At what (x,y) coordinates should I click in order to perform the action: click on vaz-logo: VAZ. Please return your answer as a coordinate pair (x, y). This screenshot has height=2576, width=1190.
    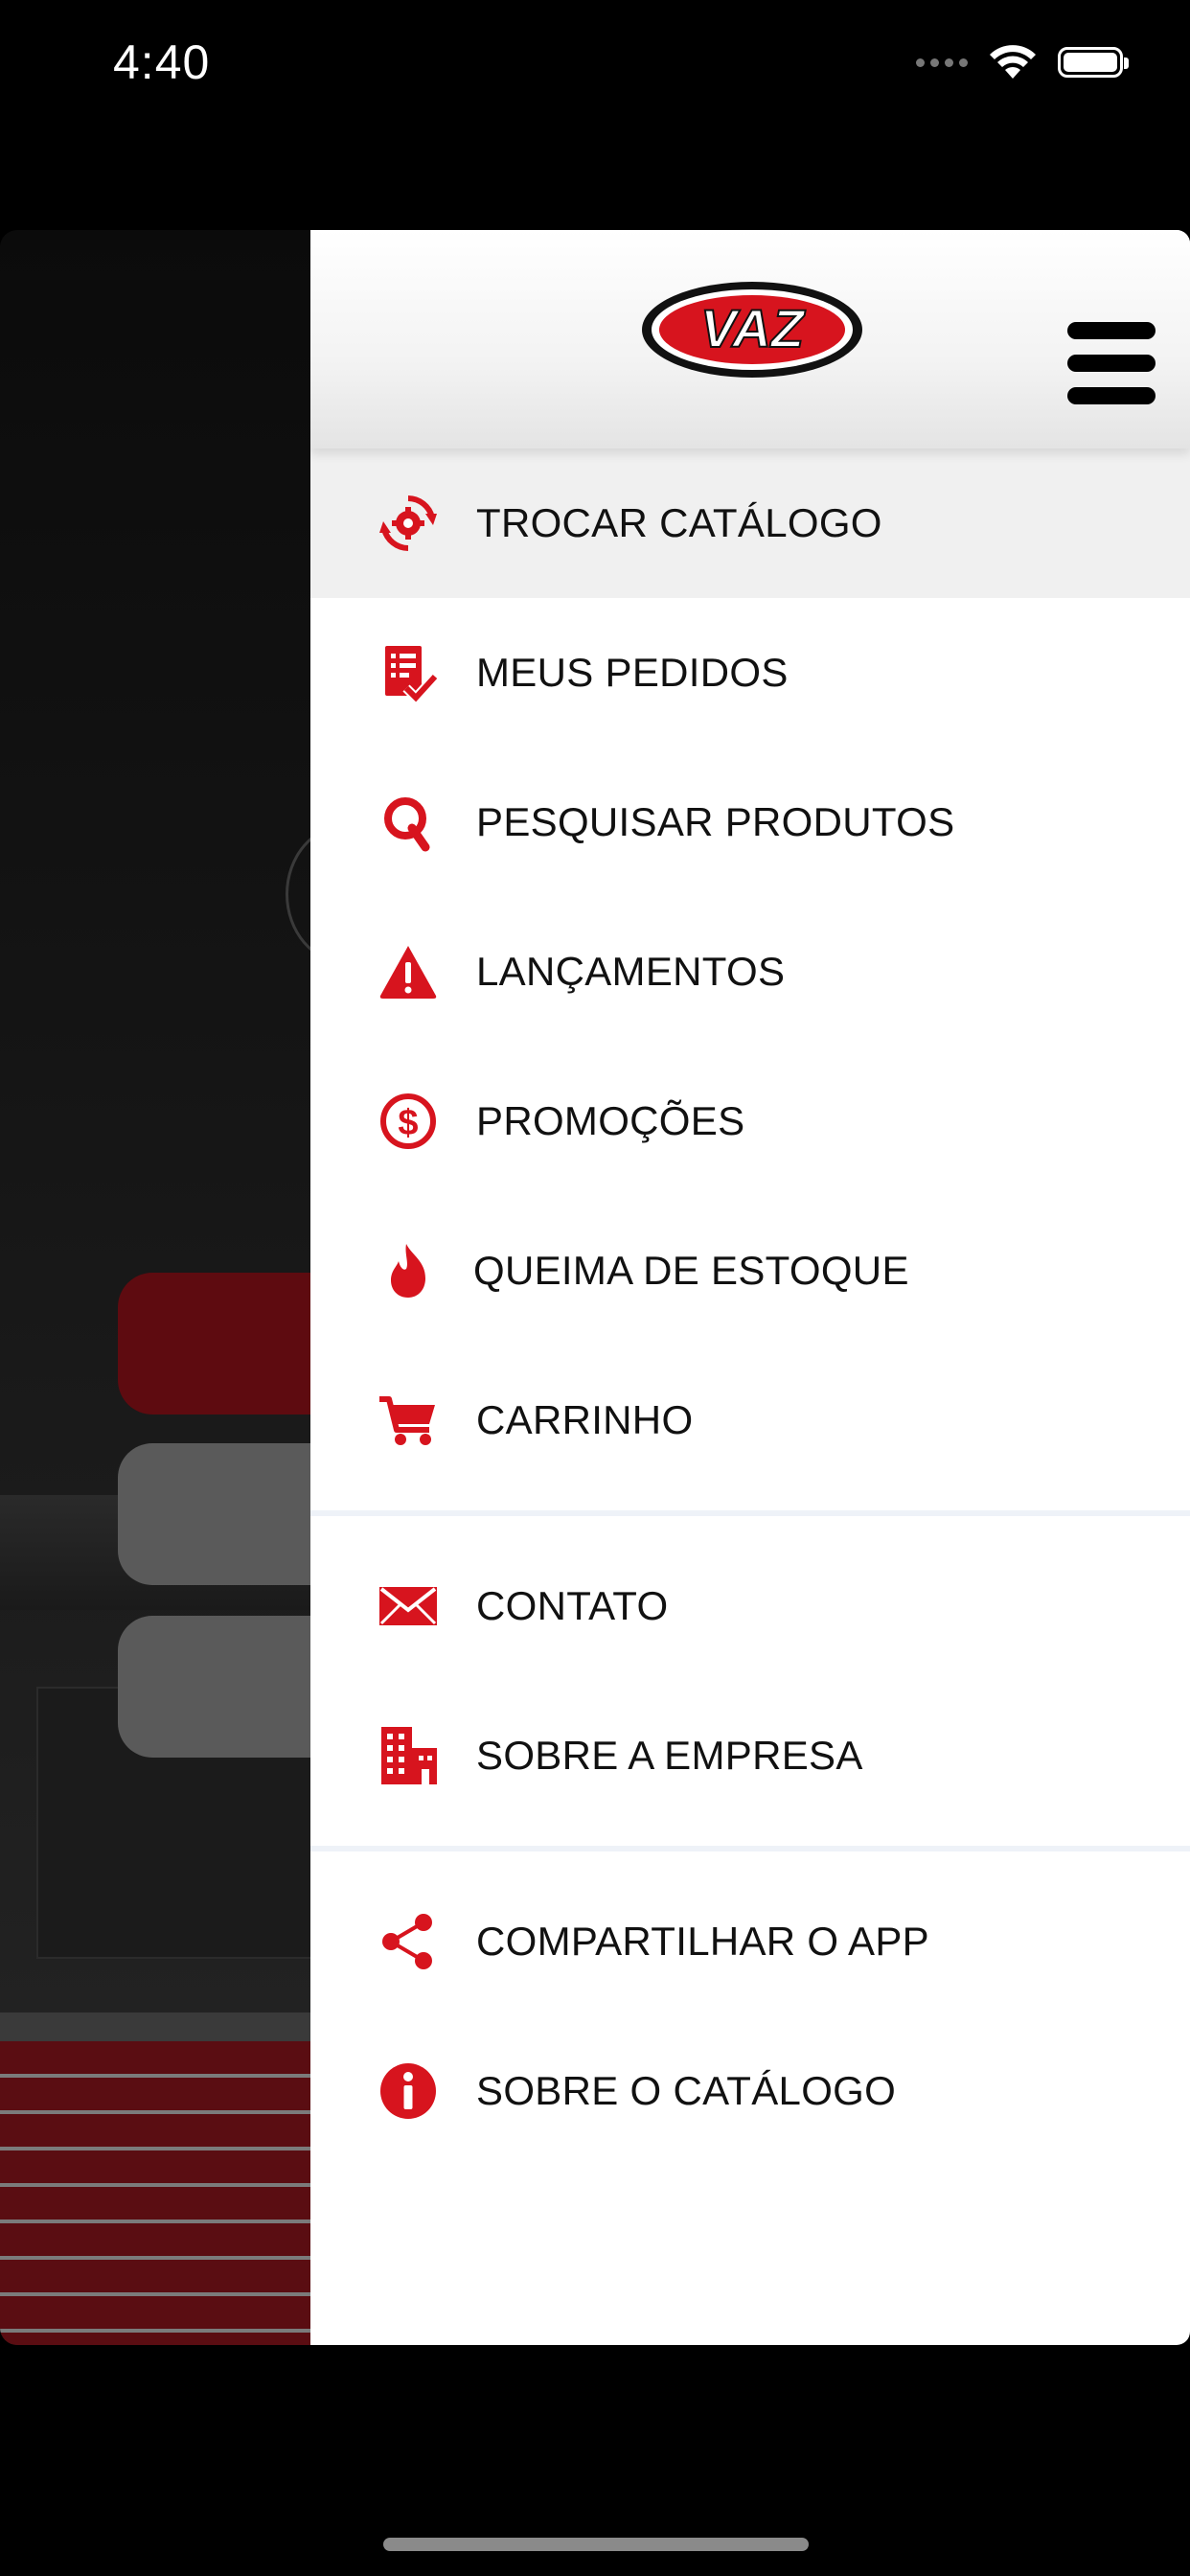
    Looking at the image, I should click on (752, 330).